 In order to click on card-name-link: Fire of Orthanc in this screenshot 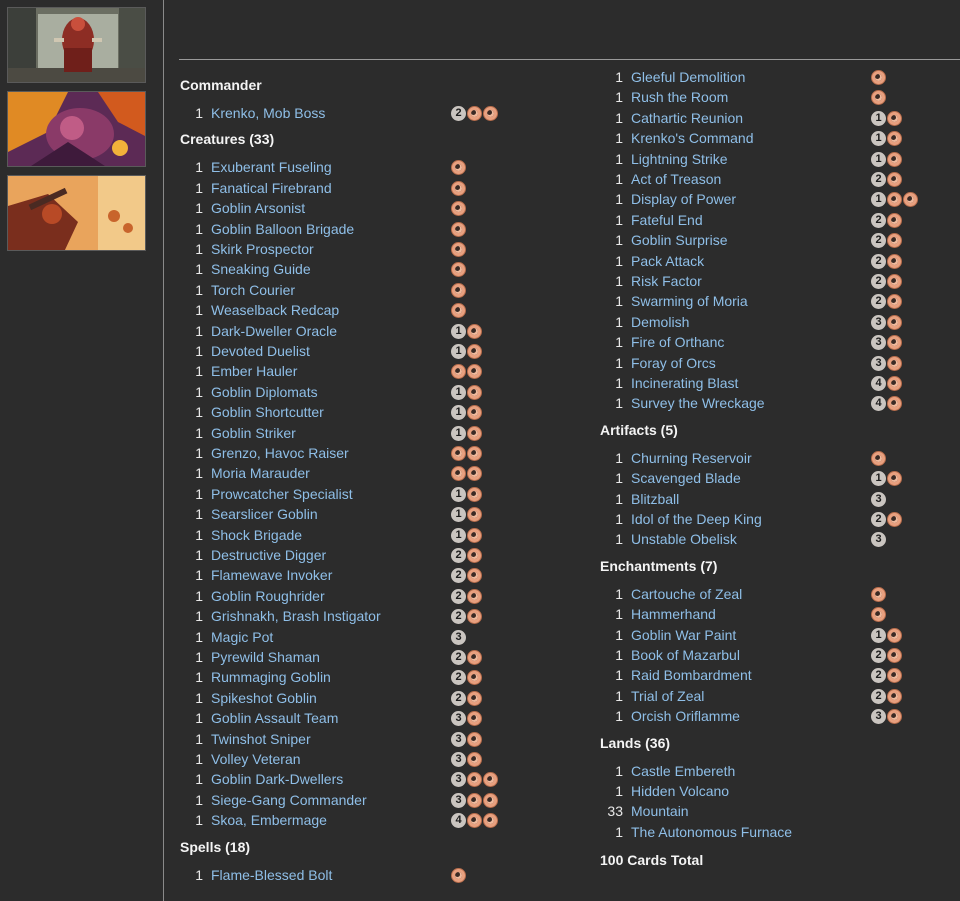, I will do `click(677, 342)`.